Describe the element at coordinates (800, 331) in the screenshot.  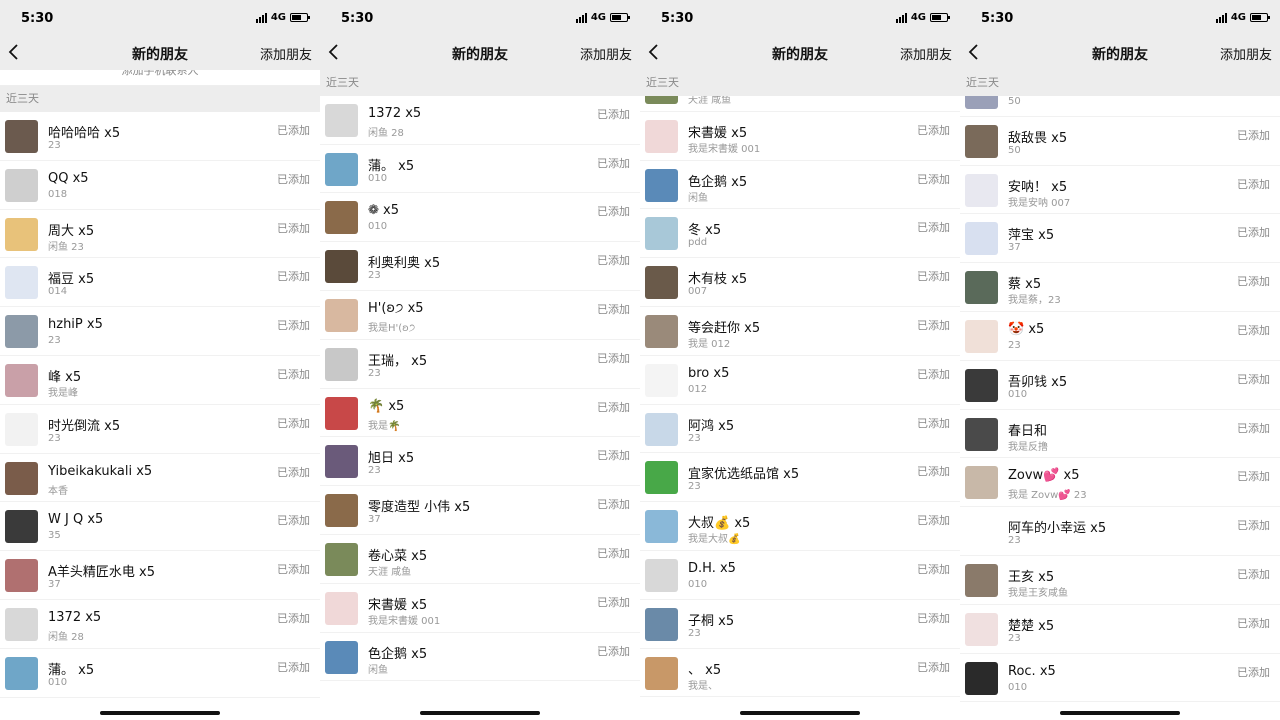
I see `friend-row: 等会赶你 x5 我是 012 已添加` at that location.